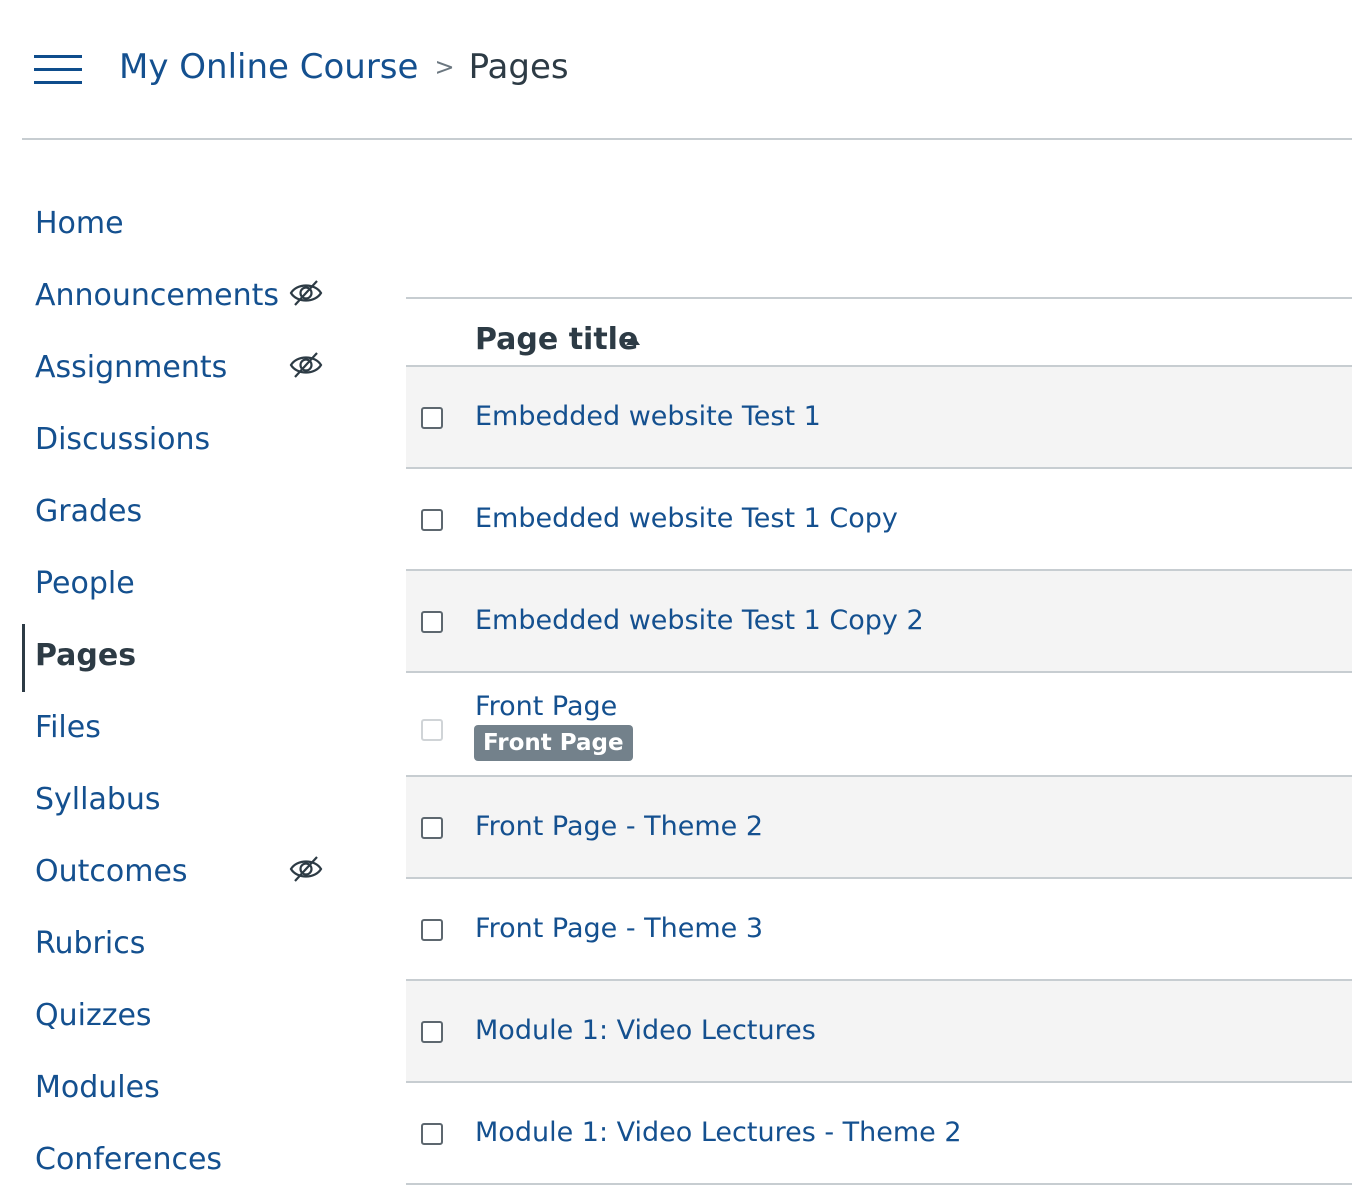 The height and width of the screenshot is (1196, 1352). What do you see at coordinates (553, 743) in the screenshot?
I see `front-page-badge: Front Page` at bounding box center [553, 743].